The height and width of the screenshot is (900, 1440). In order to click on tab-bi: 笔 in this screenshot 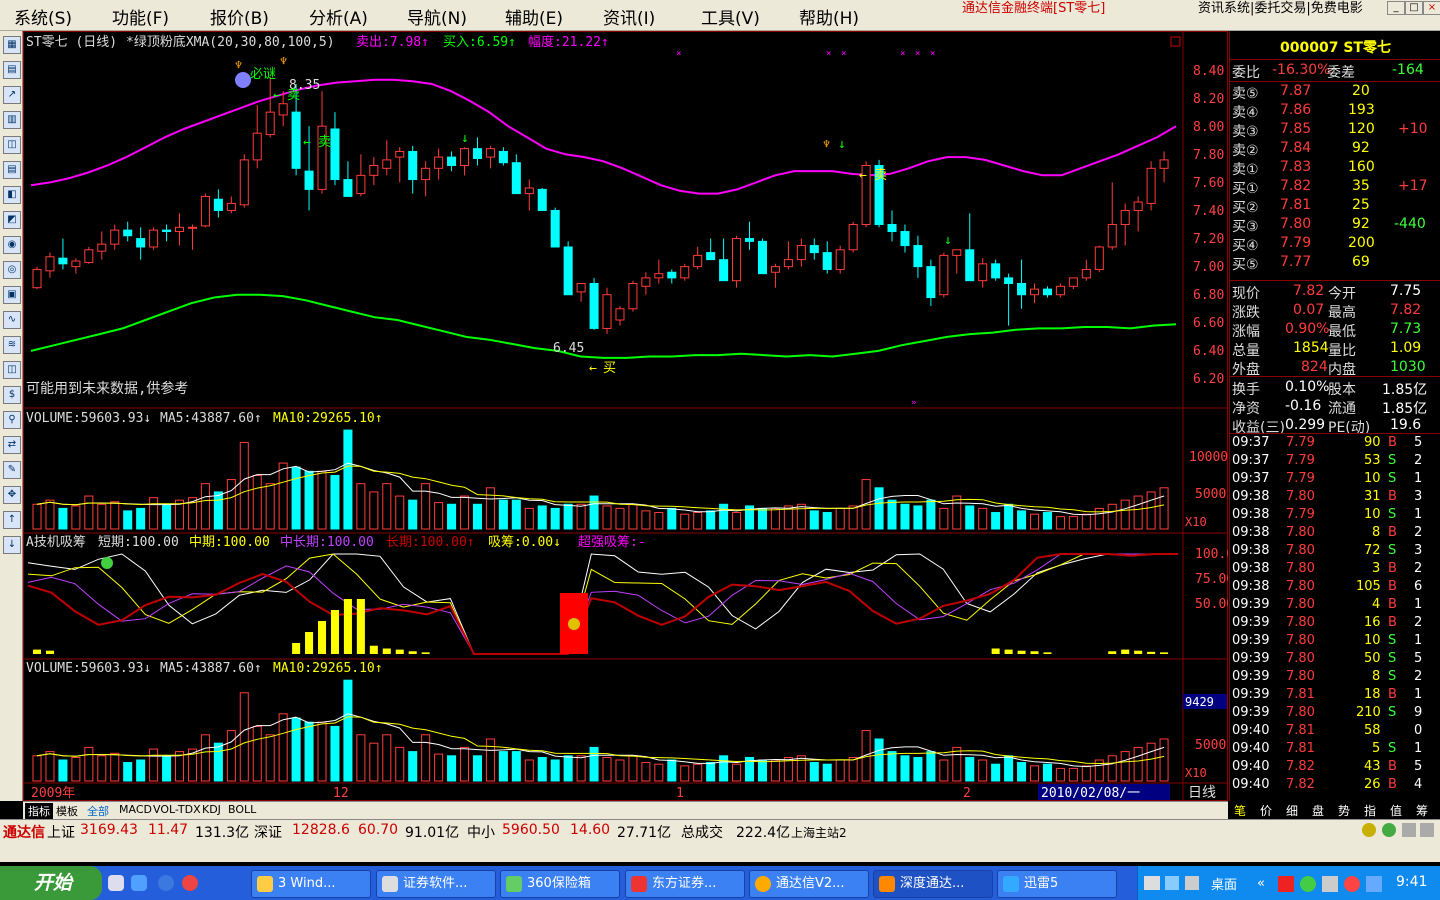, I will do `click(1240, 810)`.